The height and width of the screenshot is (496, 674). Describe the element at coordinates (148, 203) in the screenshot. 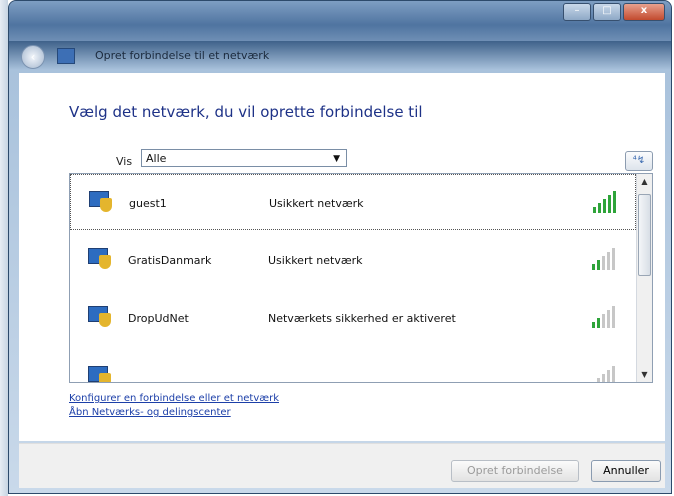

I see `network-name: guest1` at that location.